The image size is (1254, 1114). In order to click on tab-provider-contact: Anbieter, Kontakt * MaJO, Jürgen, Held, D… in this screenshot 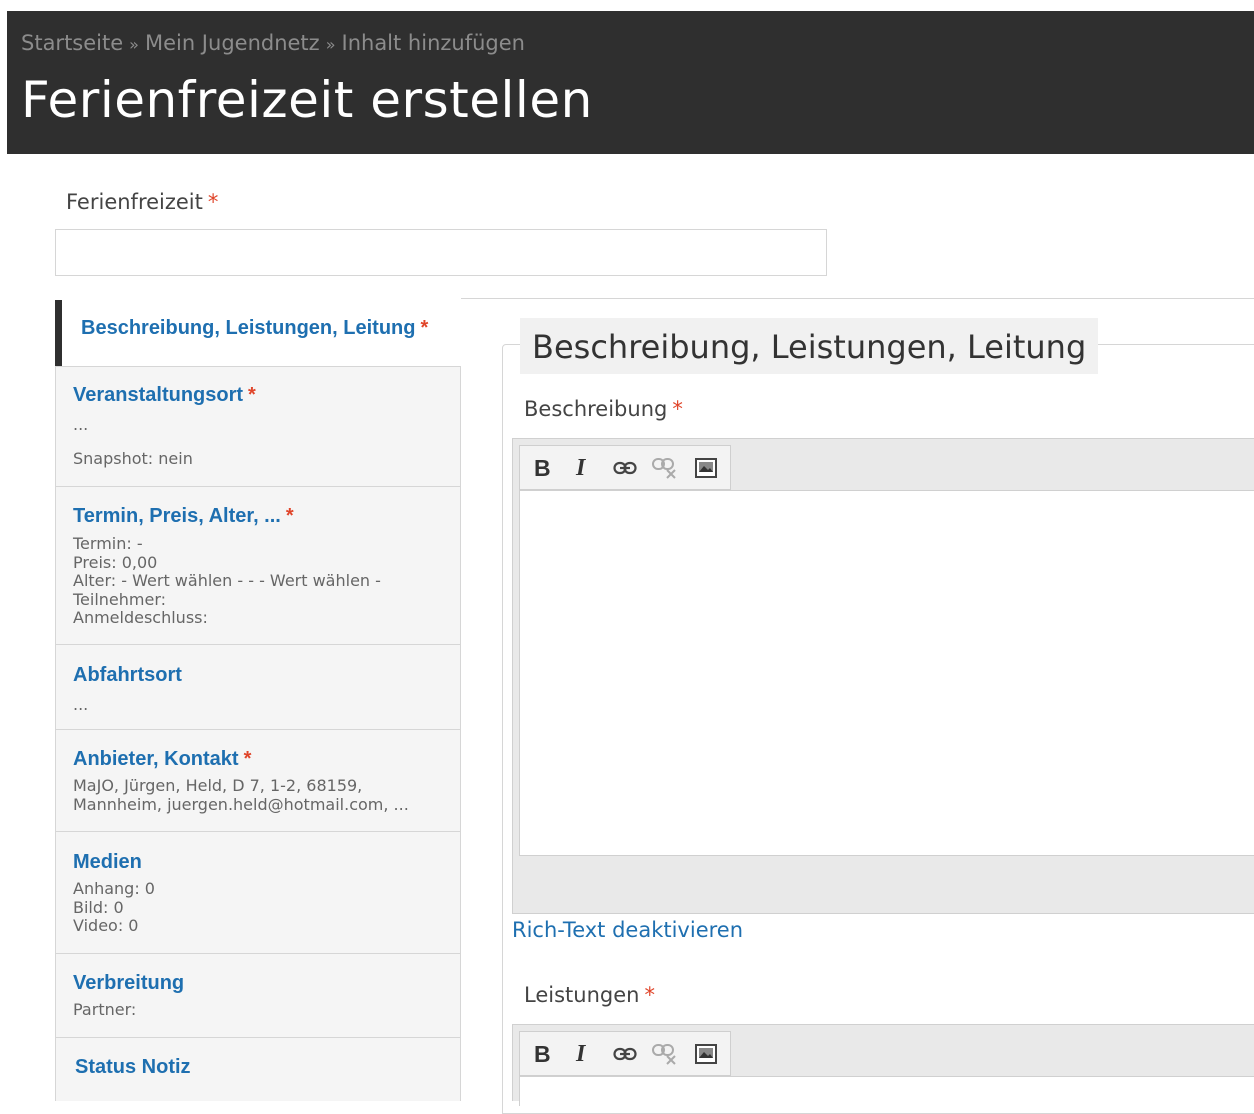, I will do `click(258, 781)`.